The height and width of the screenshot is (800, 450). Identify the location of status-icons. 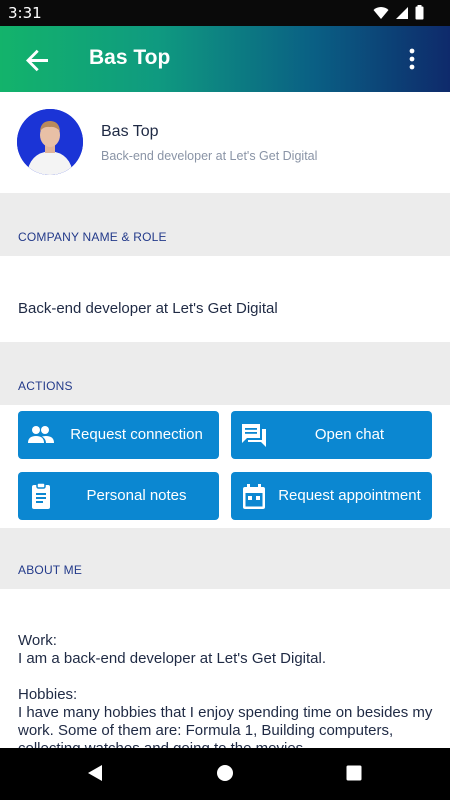
(398, 12).